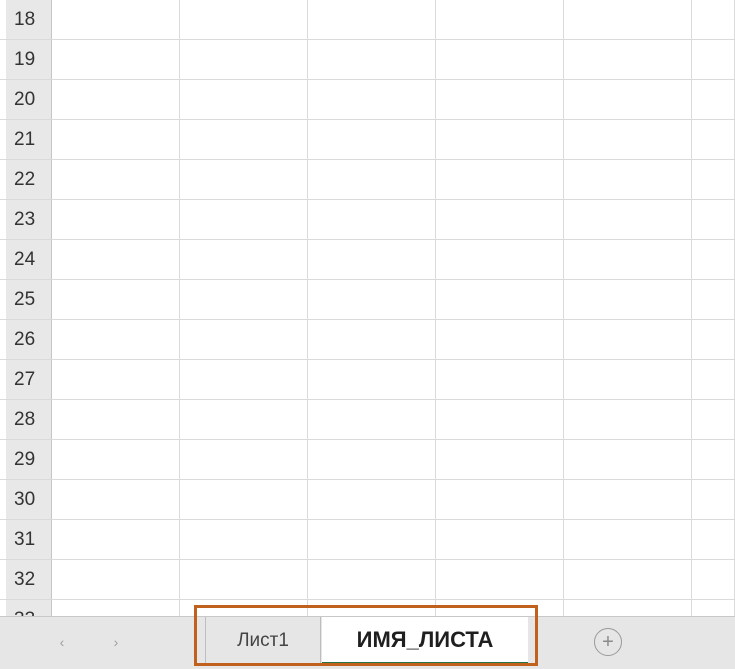 The width and height of the screenshot is (735, 669). I want to click on row-header: 22, so click(26, 179).